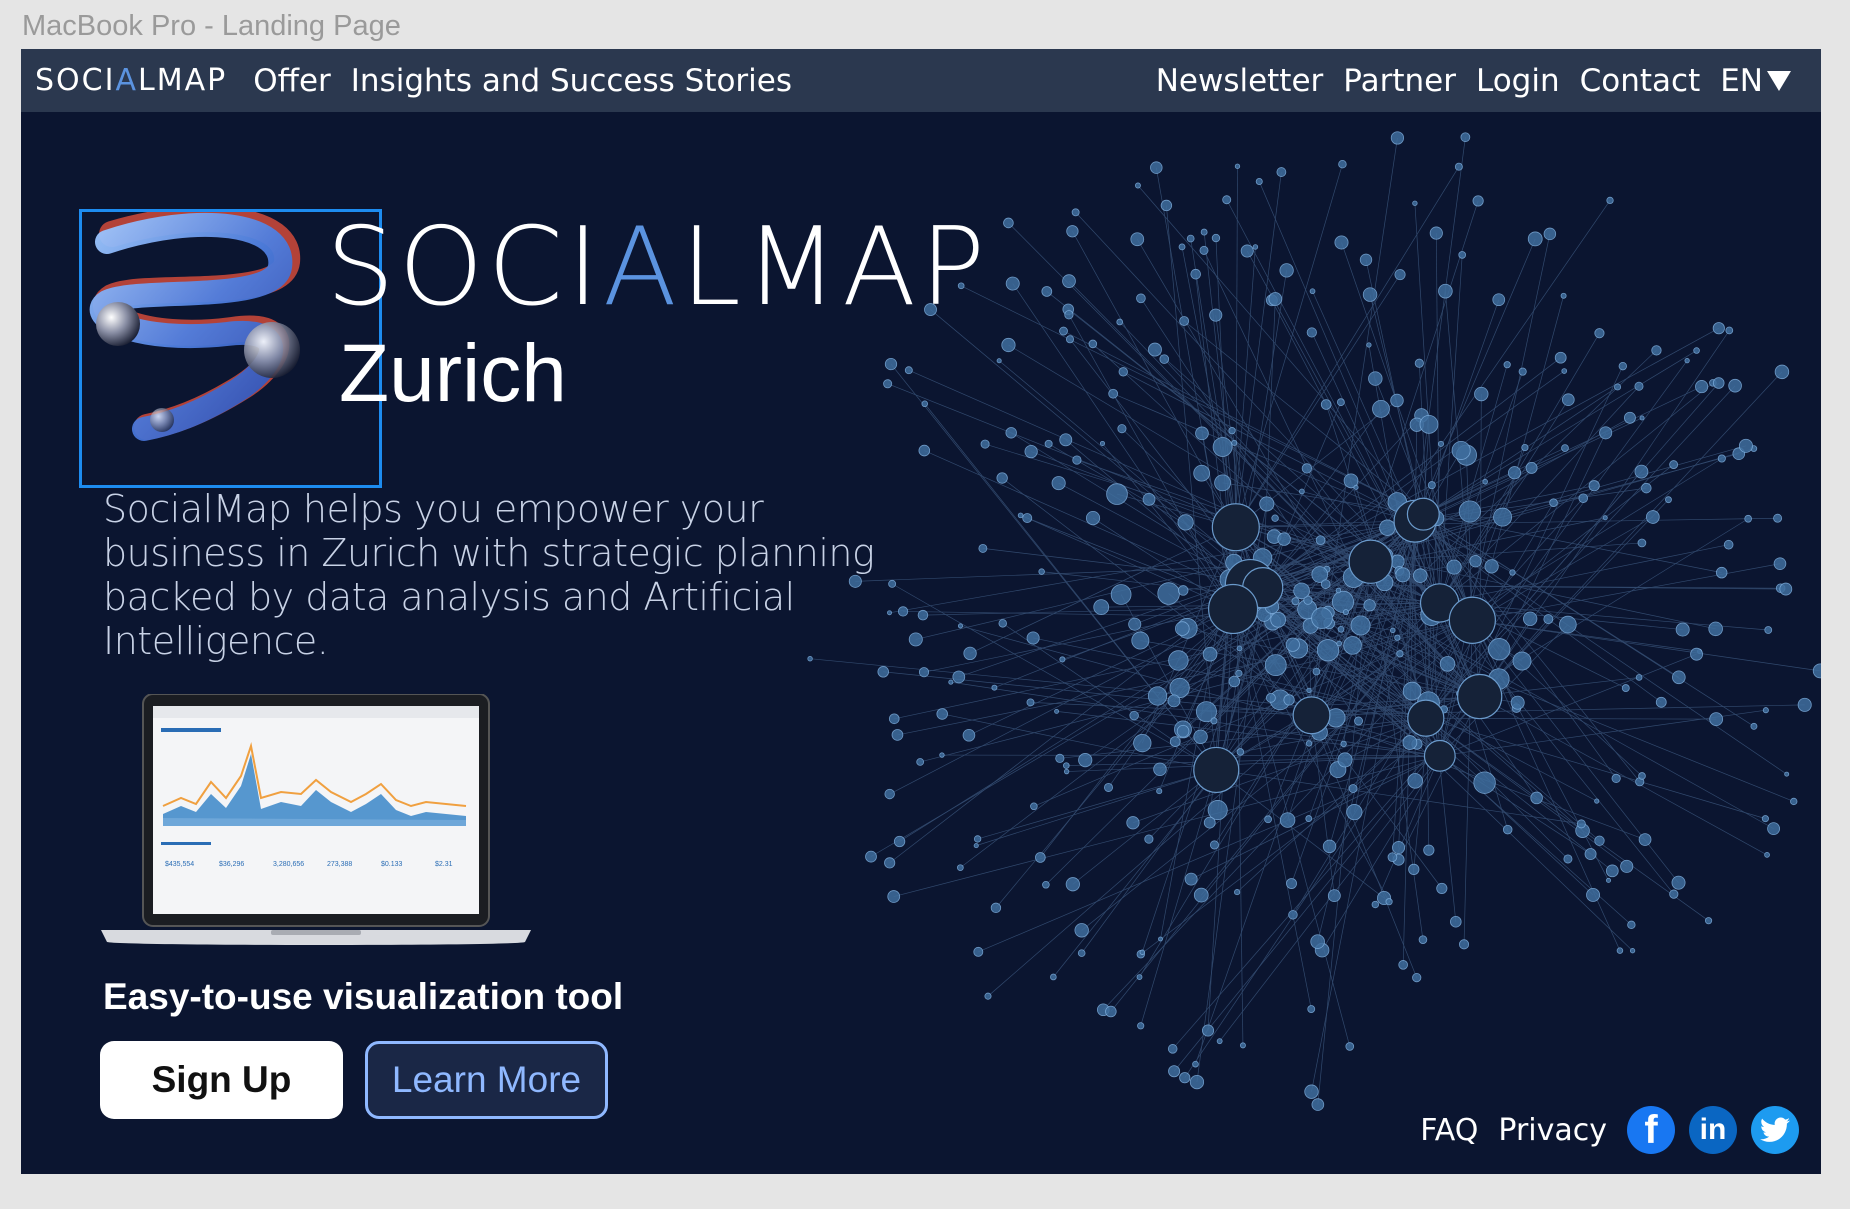 This screenshot has width=1850, height=1209. I want to click on facebook-icon: f, so click(1651, 1130).